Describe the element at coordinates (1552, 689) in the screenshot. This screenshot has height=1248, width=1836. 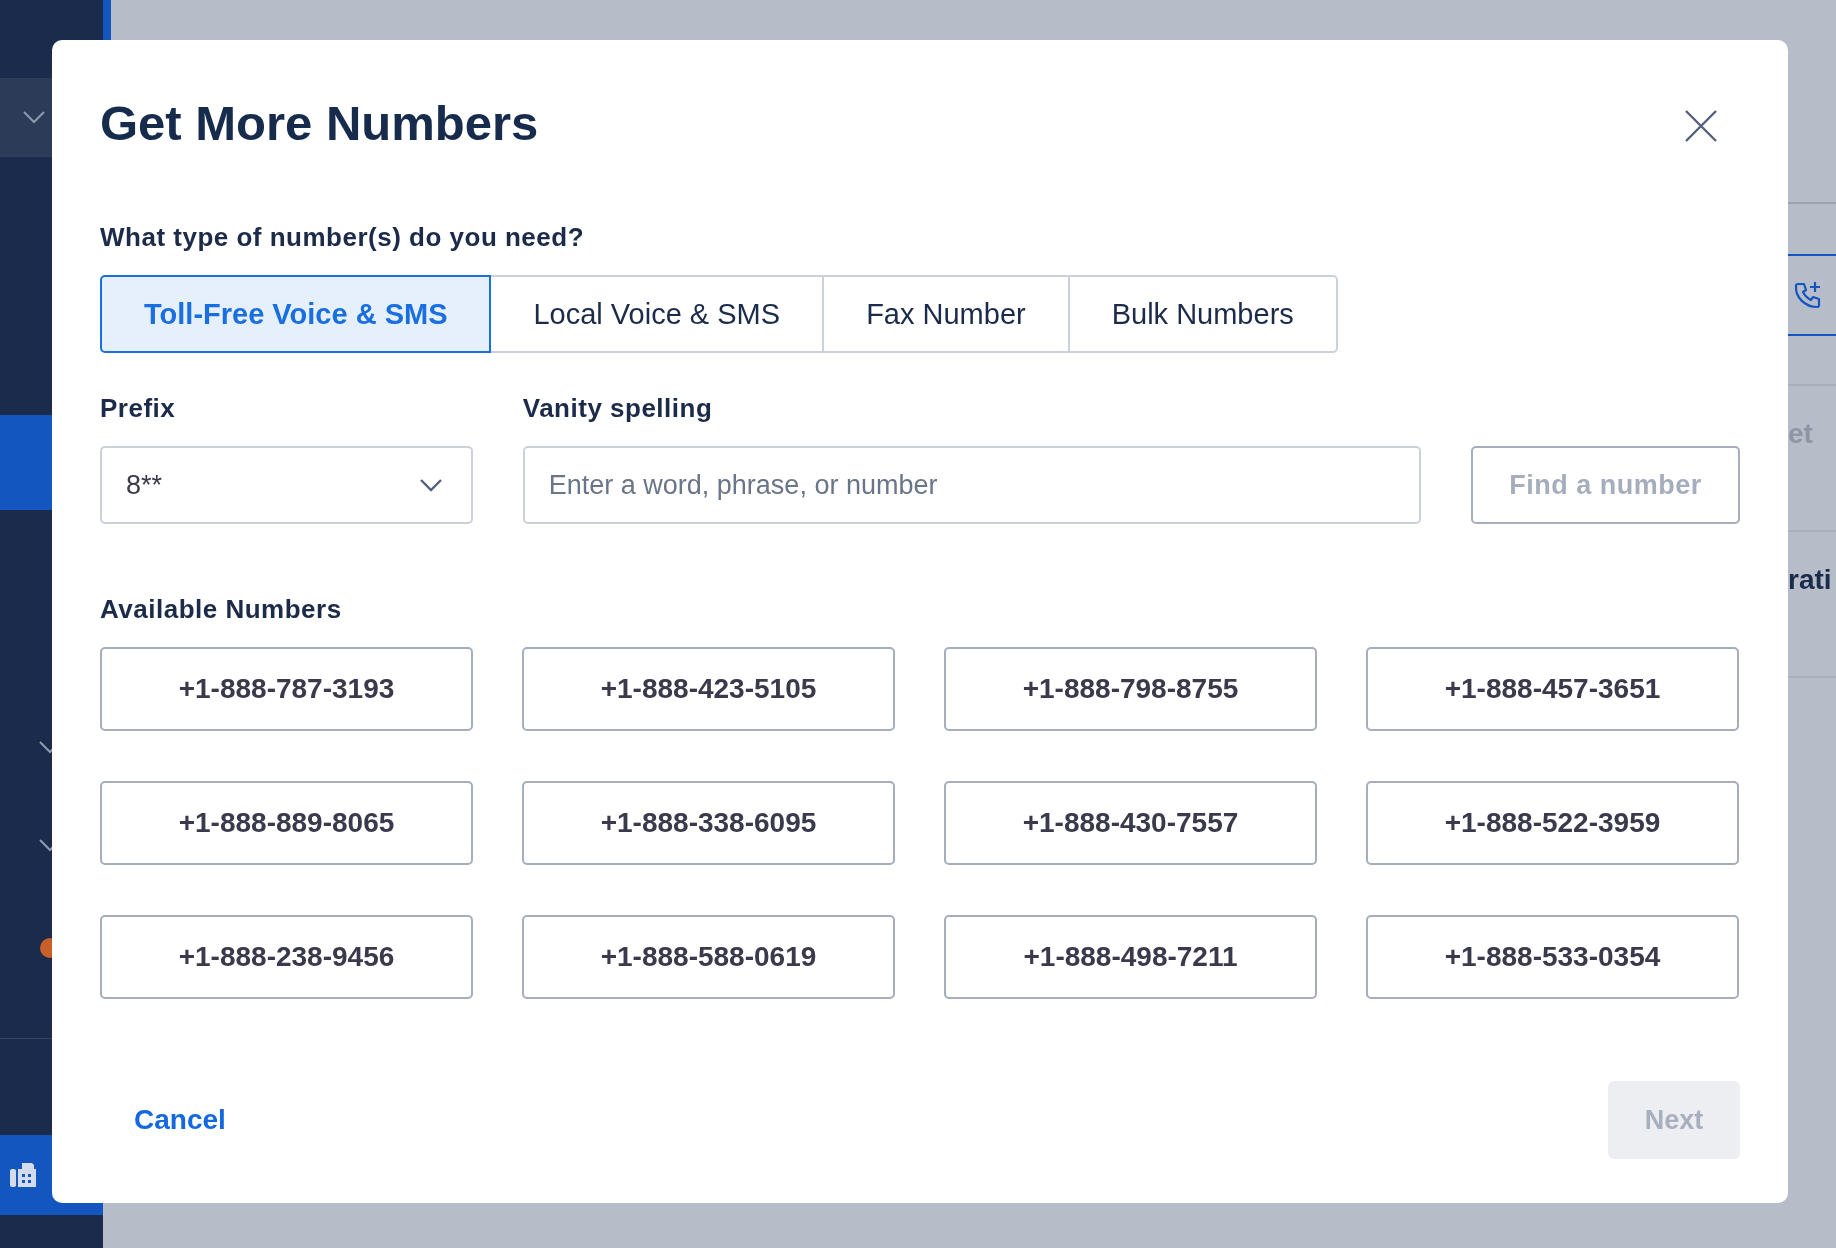
I see `number-option: +1-888-457-3651` at that location.